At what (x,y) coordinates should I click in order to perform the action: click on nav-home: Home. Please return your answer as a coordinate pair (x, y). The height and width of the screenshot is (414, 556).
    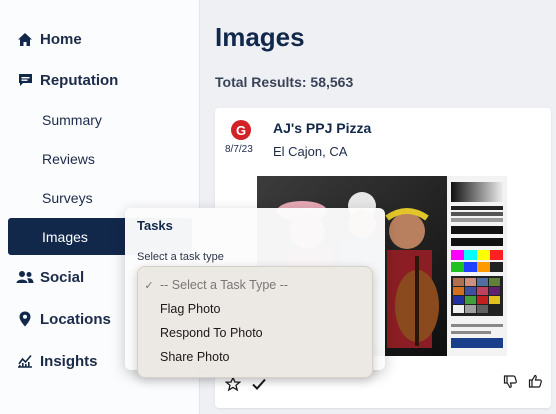
    Looking at the image, I should click on (41, 39).